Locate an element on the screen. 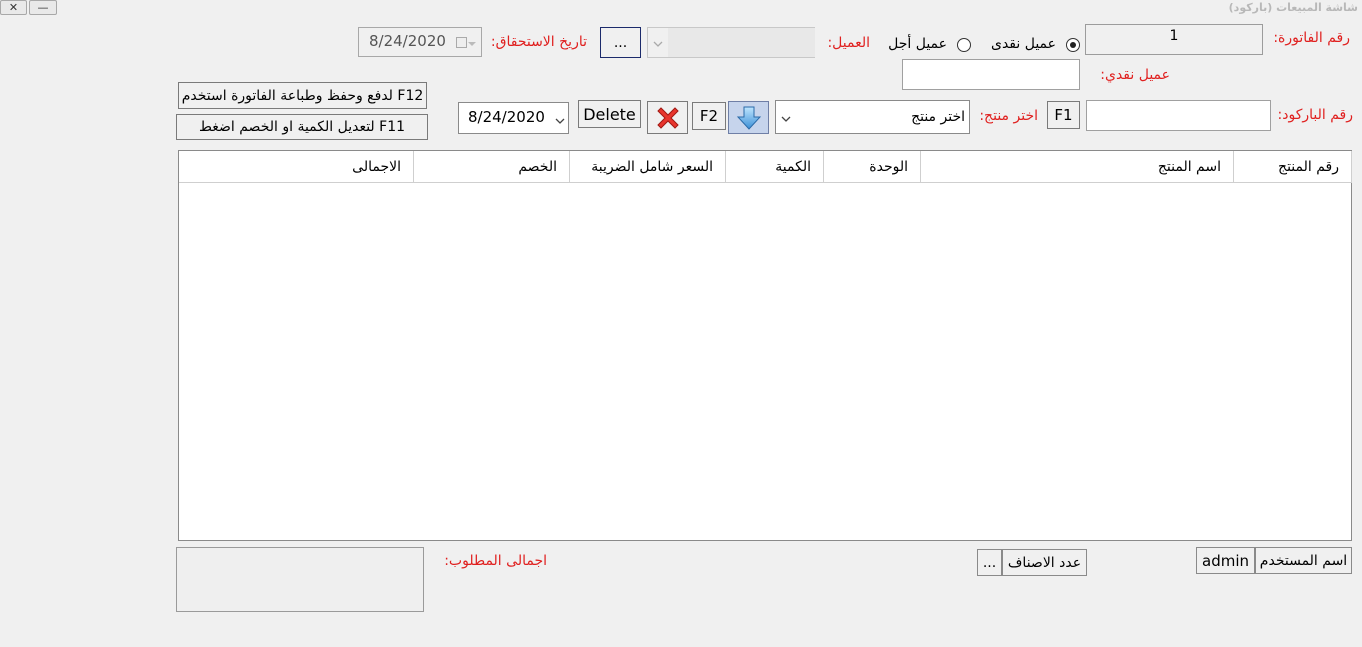  column-header-quantity: الكمية is located at coordinates (775, 167).